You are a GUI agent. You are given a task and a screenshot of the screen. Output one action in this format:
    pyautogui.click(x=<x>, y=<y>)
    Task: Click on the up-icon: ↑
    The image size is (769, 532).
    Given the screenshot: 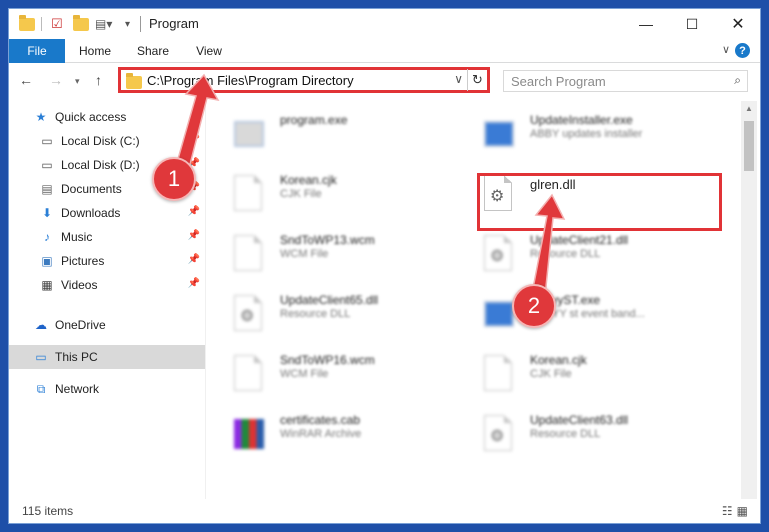 What is the action you would take?
    pyautogui.click(x=98, y=80)
    